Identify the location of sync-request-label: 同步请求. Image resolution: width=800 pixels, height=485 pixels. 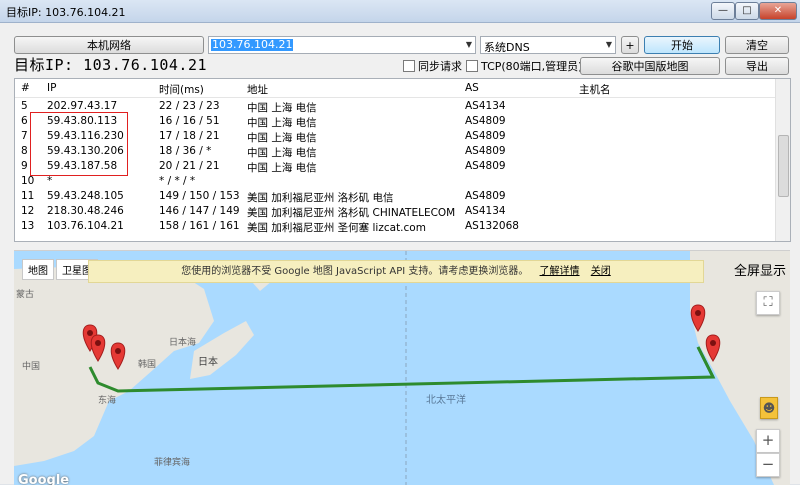
(440, 66).